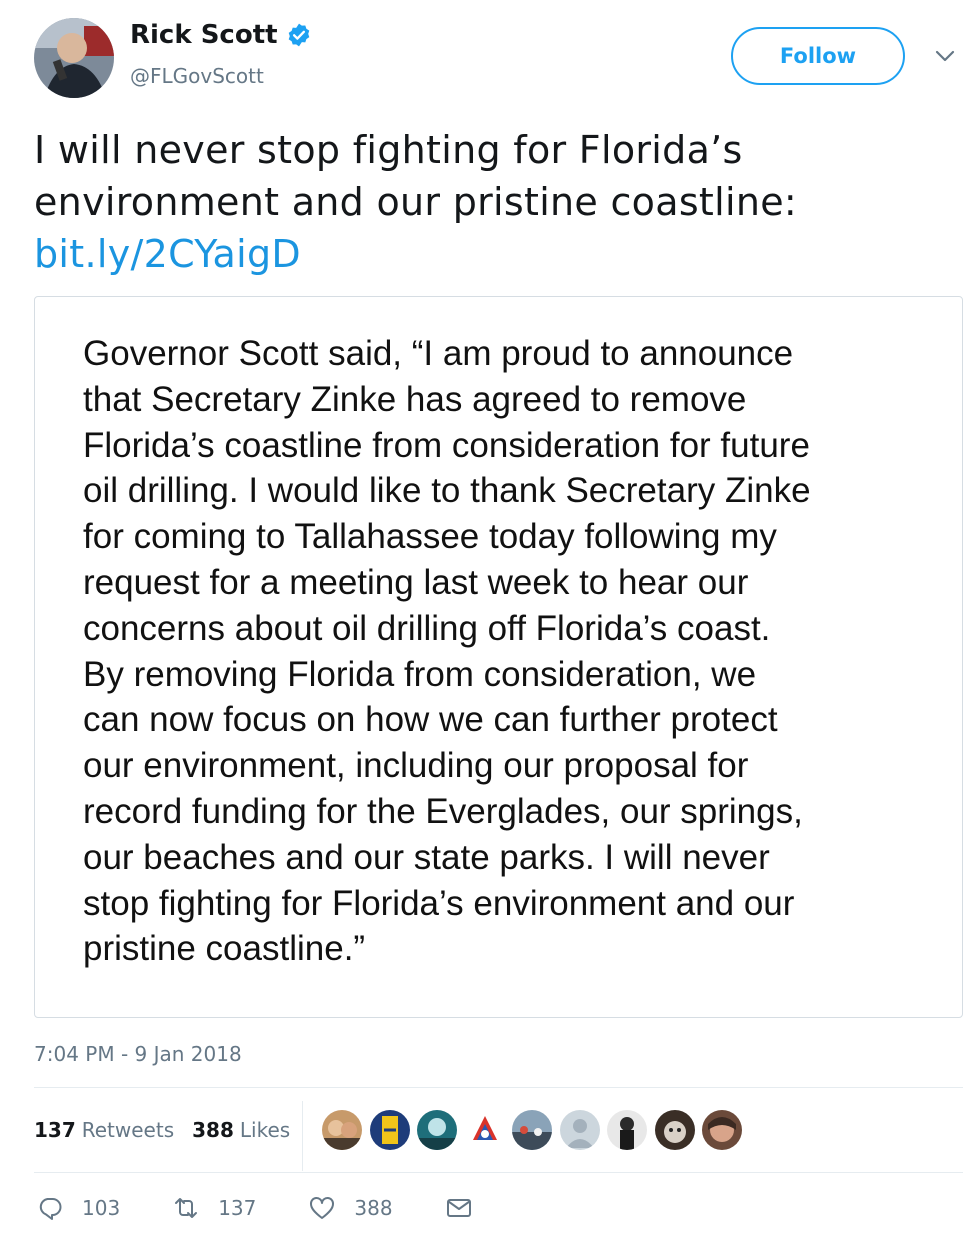  What do you see at coordinates (945, 56) in the screenshot?
I see `chevron-down-icon` at bounding box center [945, 56].